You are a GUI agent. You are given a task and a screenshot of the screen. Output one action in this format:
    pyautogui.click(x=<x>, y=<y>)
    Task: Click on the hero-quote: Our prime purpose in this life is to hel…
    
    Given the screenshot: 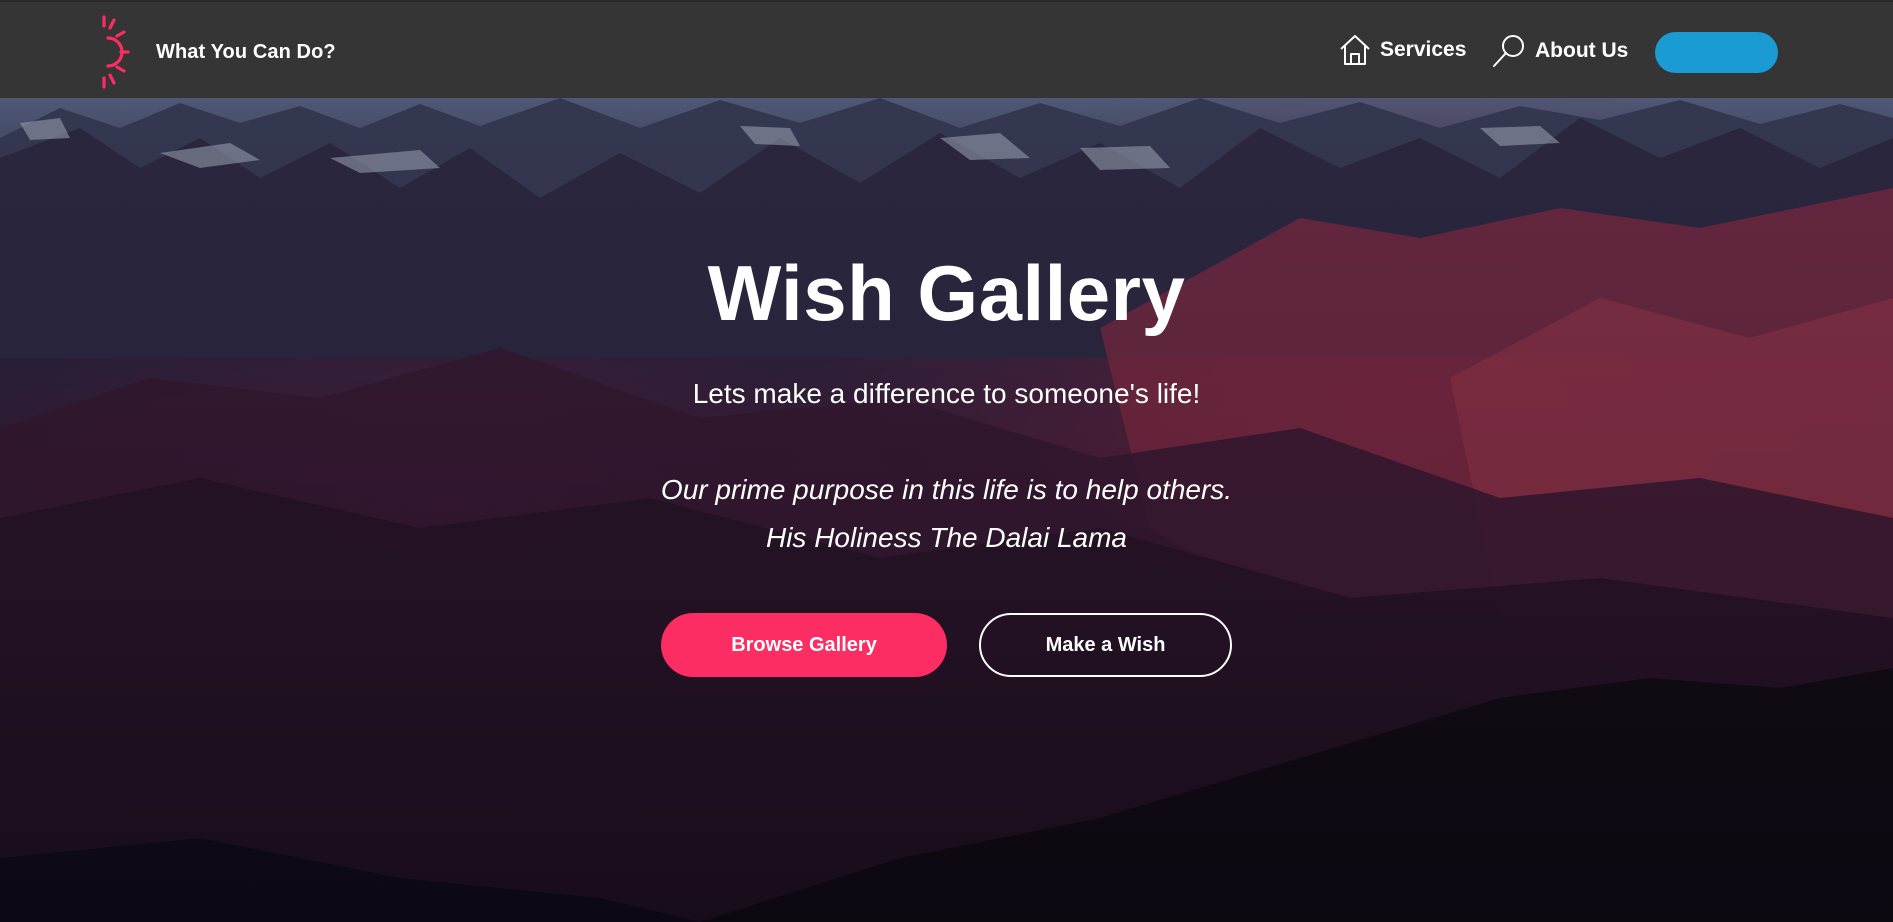 What is the action you would take?
    pyautogui.click(x=946, y=489)
    